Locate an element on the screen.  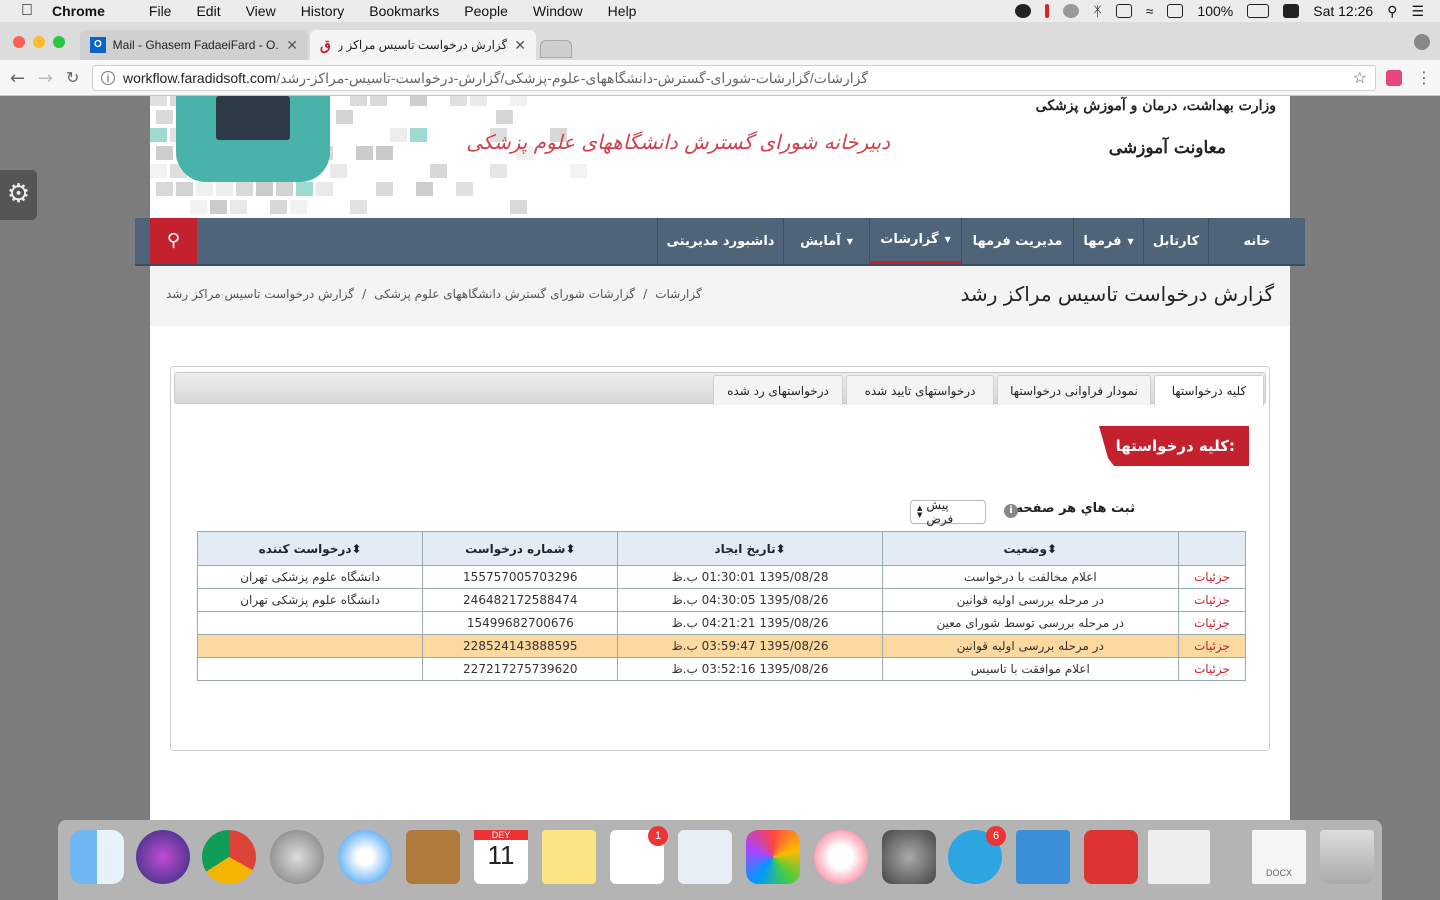
extension-icon is located at coordinates (1394, 78).